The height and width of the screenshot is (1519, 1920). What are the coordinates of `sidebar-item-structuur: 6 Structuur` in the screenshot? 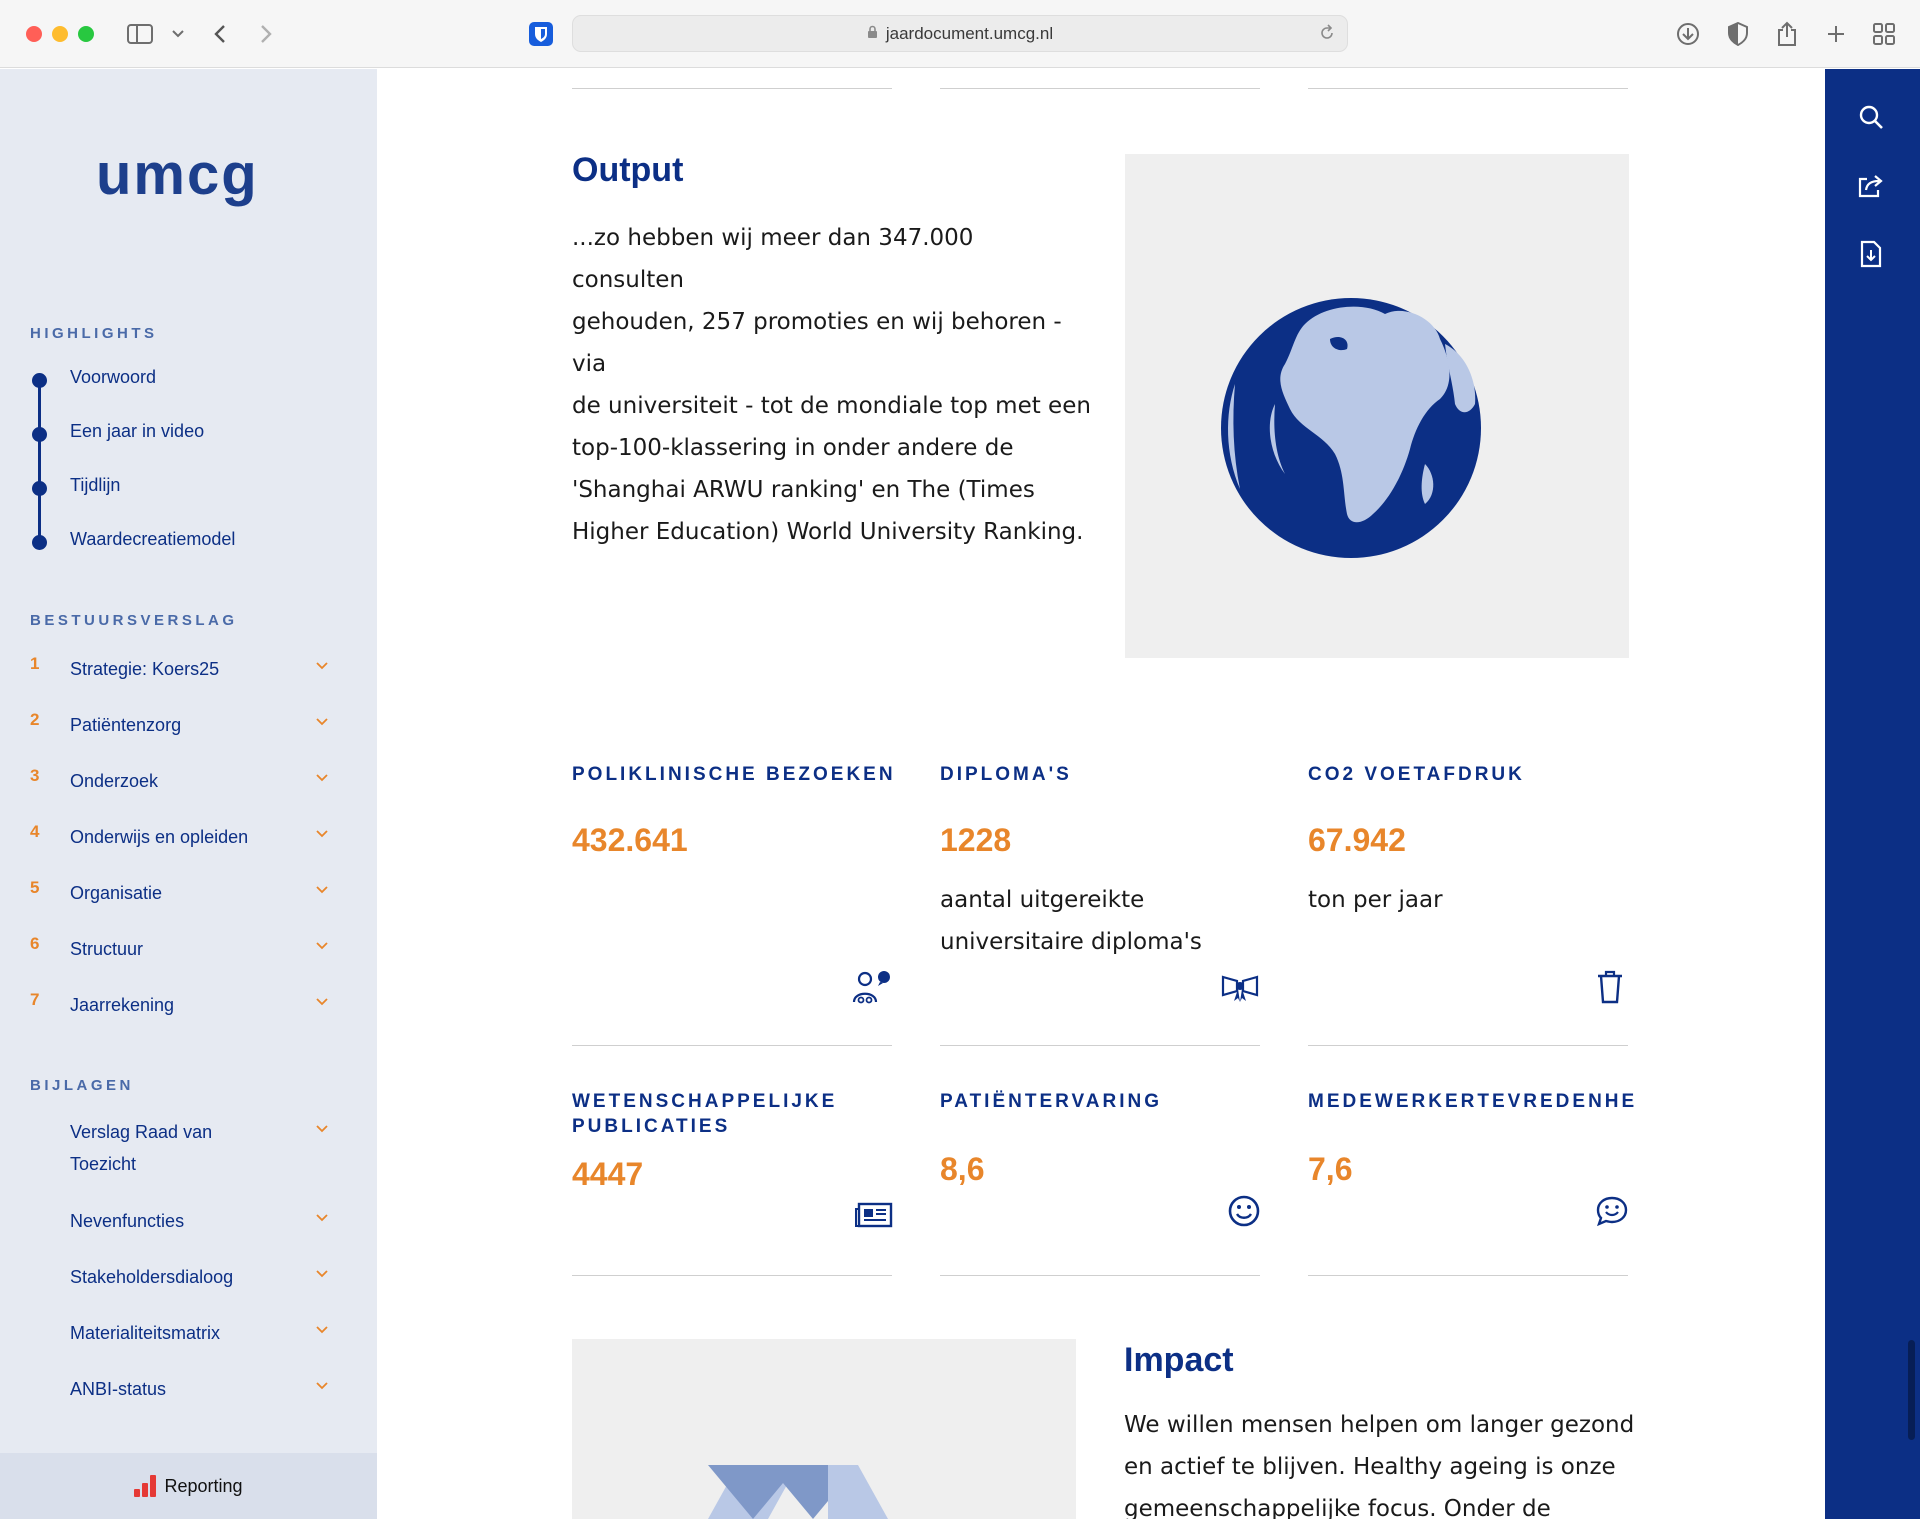 It's located at (188, 947).